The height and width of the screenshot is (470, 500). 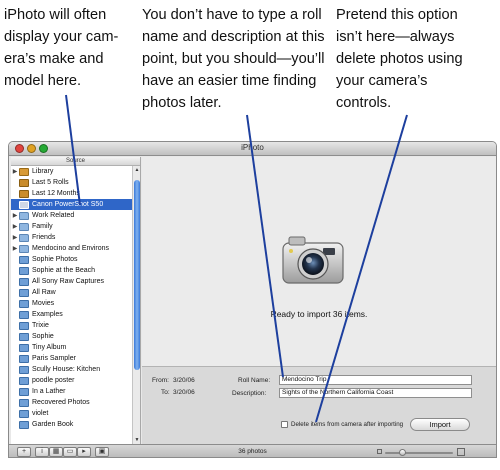 What do you see at coordinates (72, 182) in the screenshot?
I see `source-item: Last 5 Rolls` at bounding box center [72, 182].